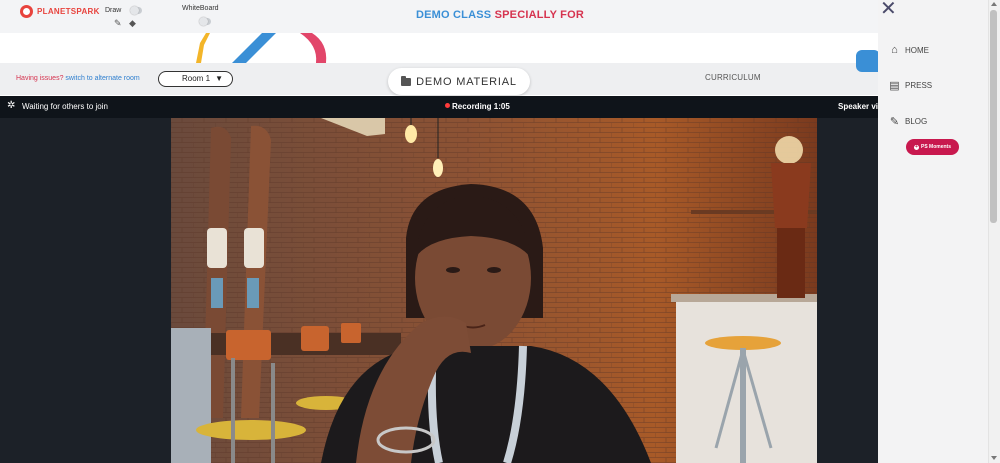 This screenshot has height=463, width=1000. I want to click on close-icon: ✕, so click(888, 9).